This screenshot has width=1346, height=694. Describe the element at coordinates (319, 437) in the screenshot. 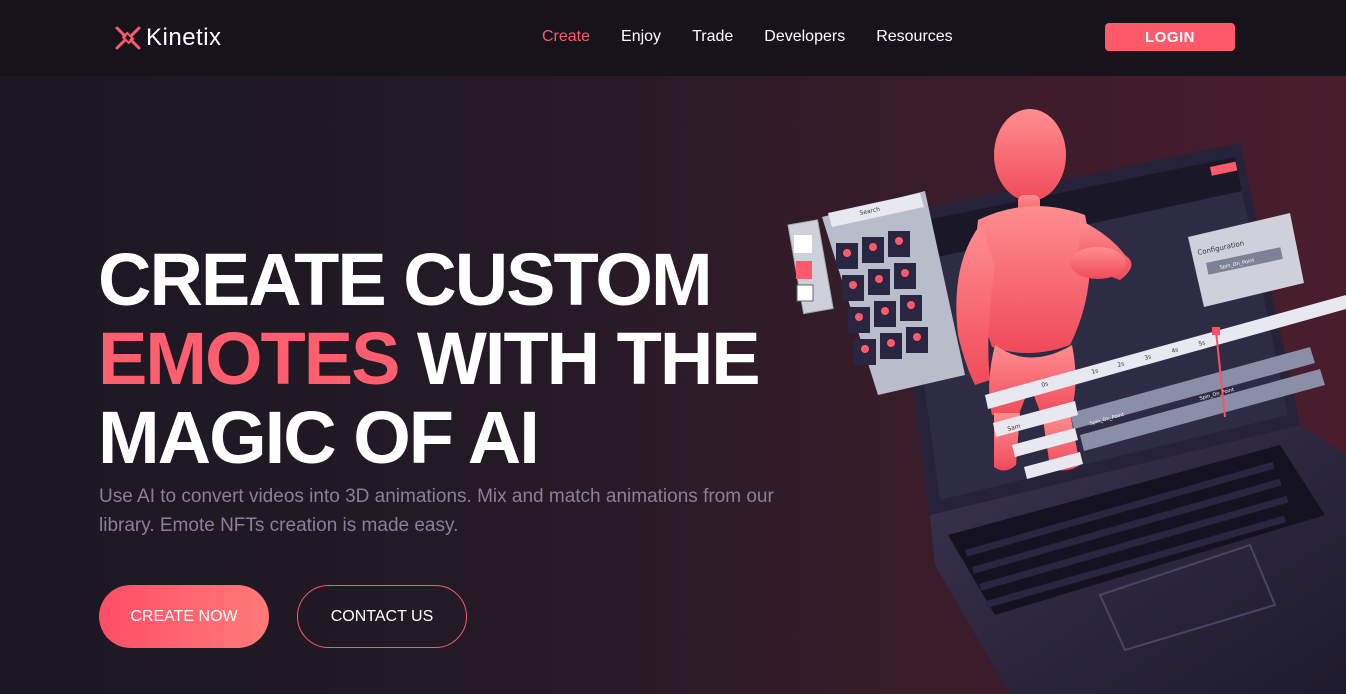

I see `headline-line-3: MAGIC OF AI` at that location.